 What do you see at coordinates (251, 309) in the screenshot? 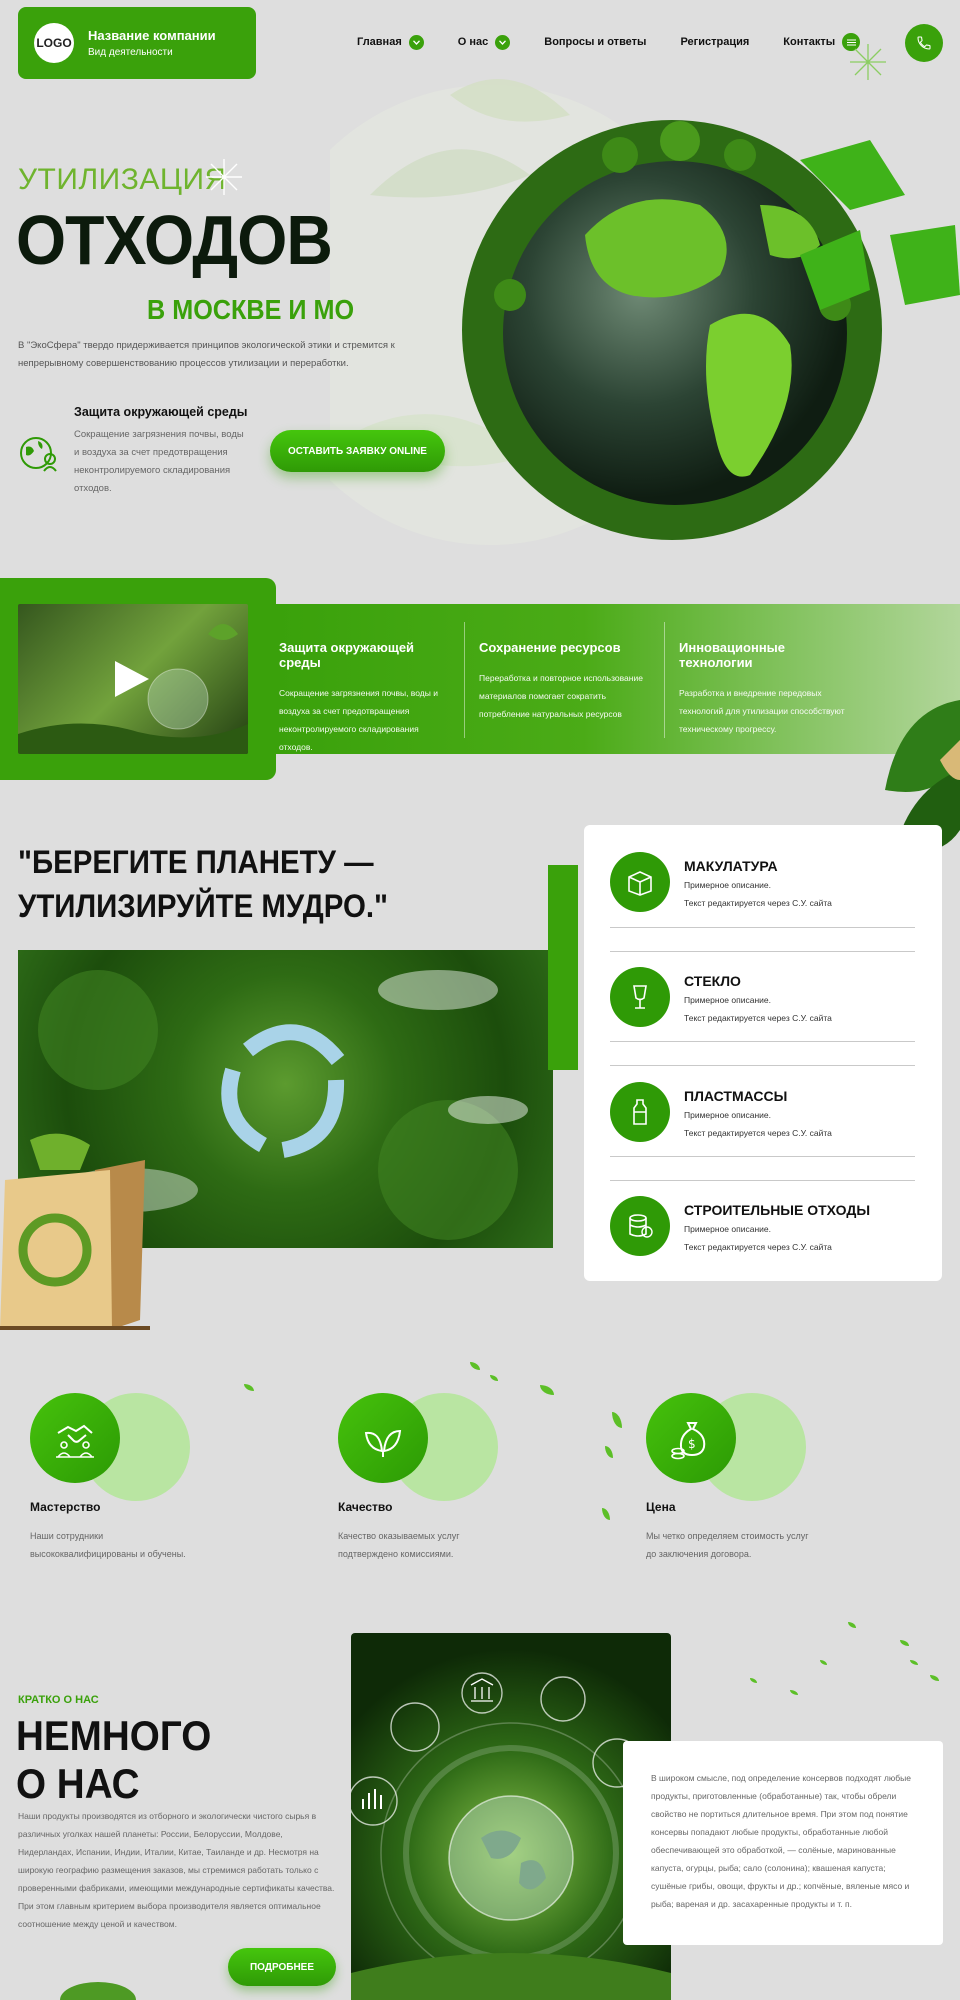
I see `hero-subtitle: В МОСКВЕ И МО` at bounding box center [251, 309].